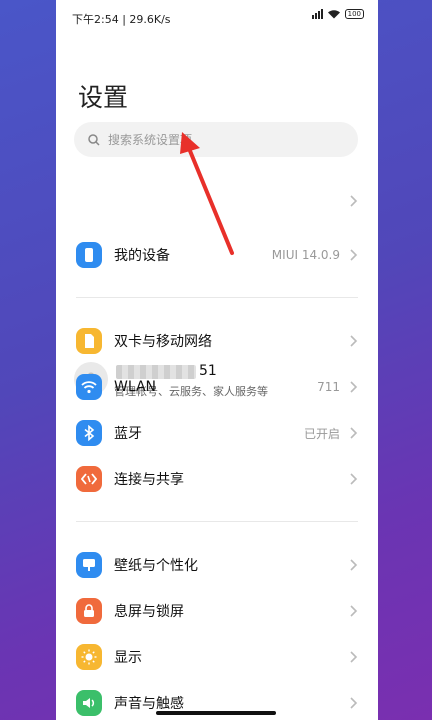 The width and height of the screenshot is (432, 720). Describe the element at coordinates (89, 611) in the screenshot. I see `lock-icon` at that location.